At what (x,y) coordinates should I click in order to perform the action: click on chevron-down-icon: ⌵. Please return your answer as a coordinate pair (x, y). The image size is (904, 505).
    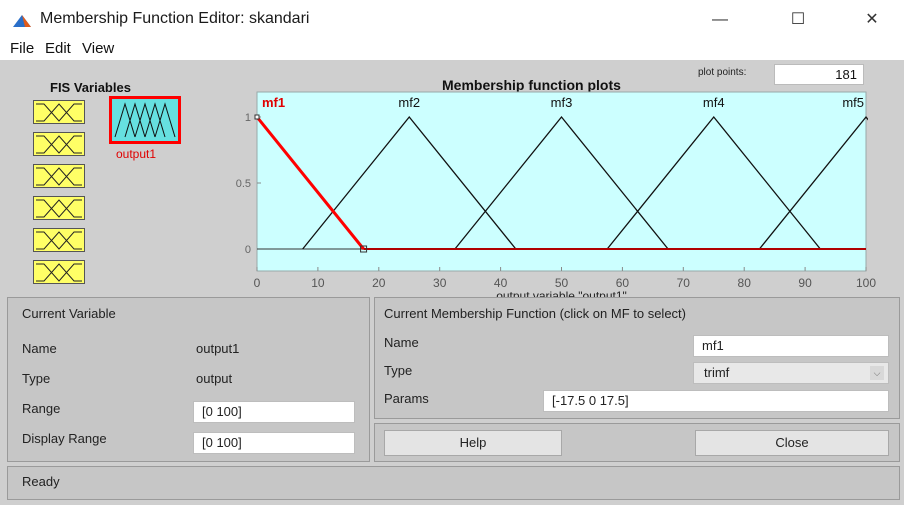
    Looking at the image, I should click on (877, 373).